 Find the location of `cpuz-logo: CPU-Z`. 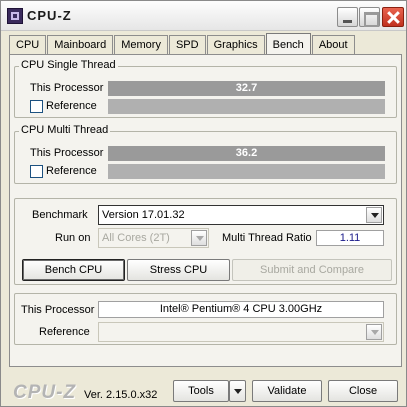

cpuz-logo: CPU-Z is located at coordinates (45, 392).